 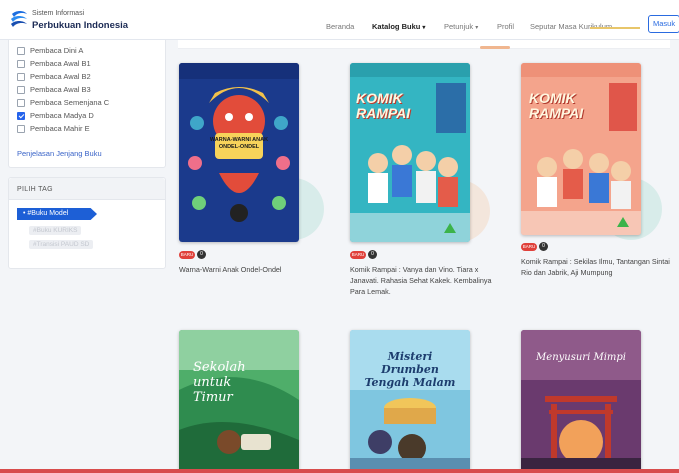 What do you see at coordinates (21, 115) in the screenshot?
I see `checkbox-checked` at bounding box center [21, 115].